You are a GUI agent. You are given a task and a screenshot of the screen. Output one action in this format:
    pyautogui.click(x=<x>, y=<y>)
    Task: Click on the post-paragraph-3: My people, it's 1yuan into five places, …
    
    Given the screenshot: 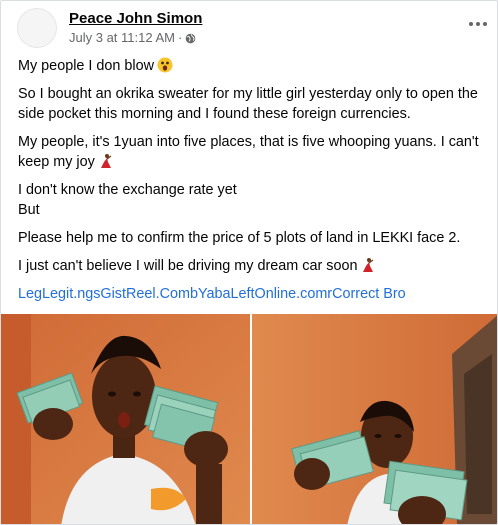 What is the action you would take?
    pyautogui.click(x=252, y=153)
    